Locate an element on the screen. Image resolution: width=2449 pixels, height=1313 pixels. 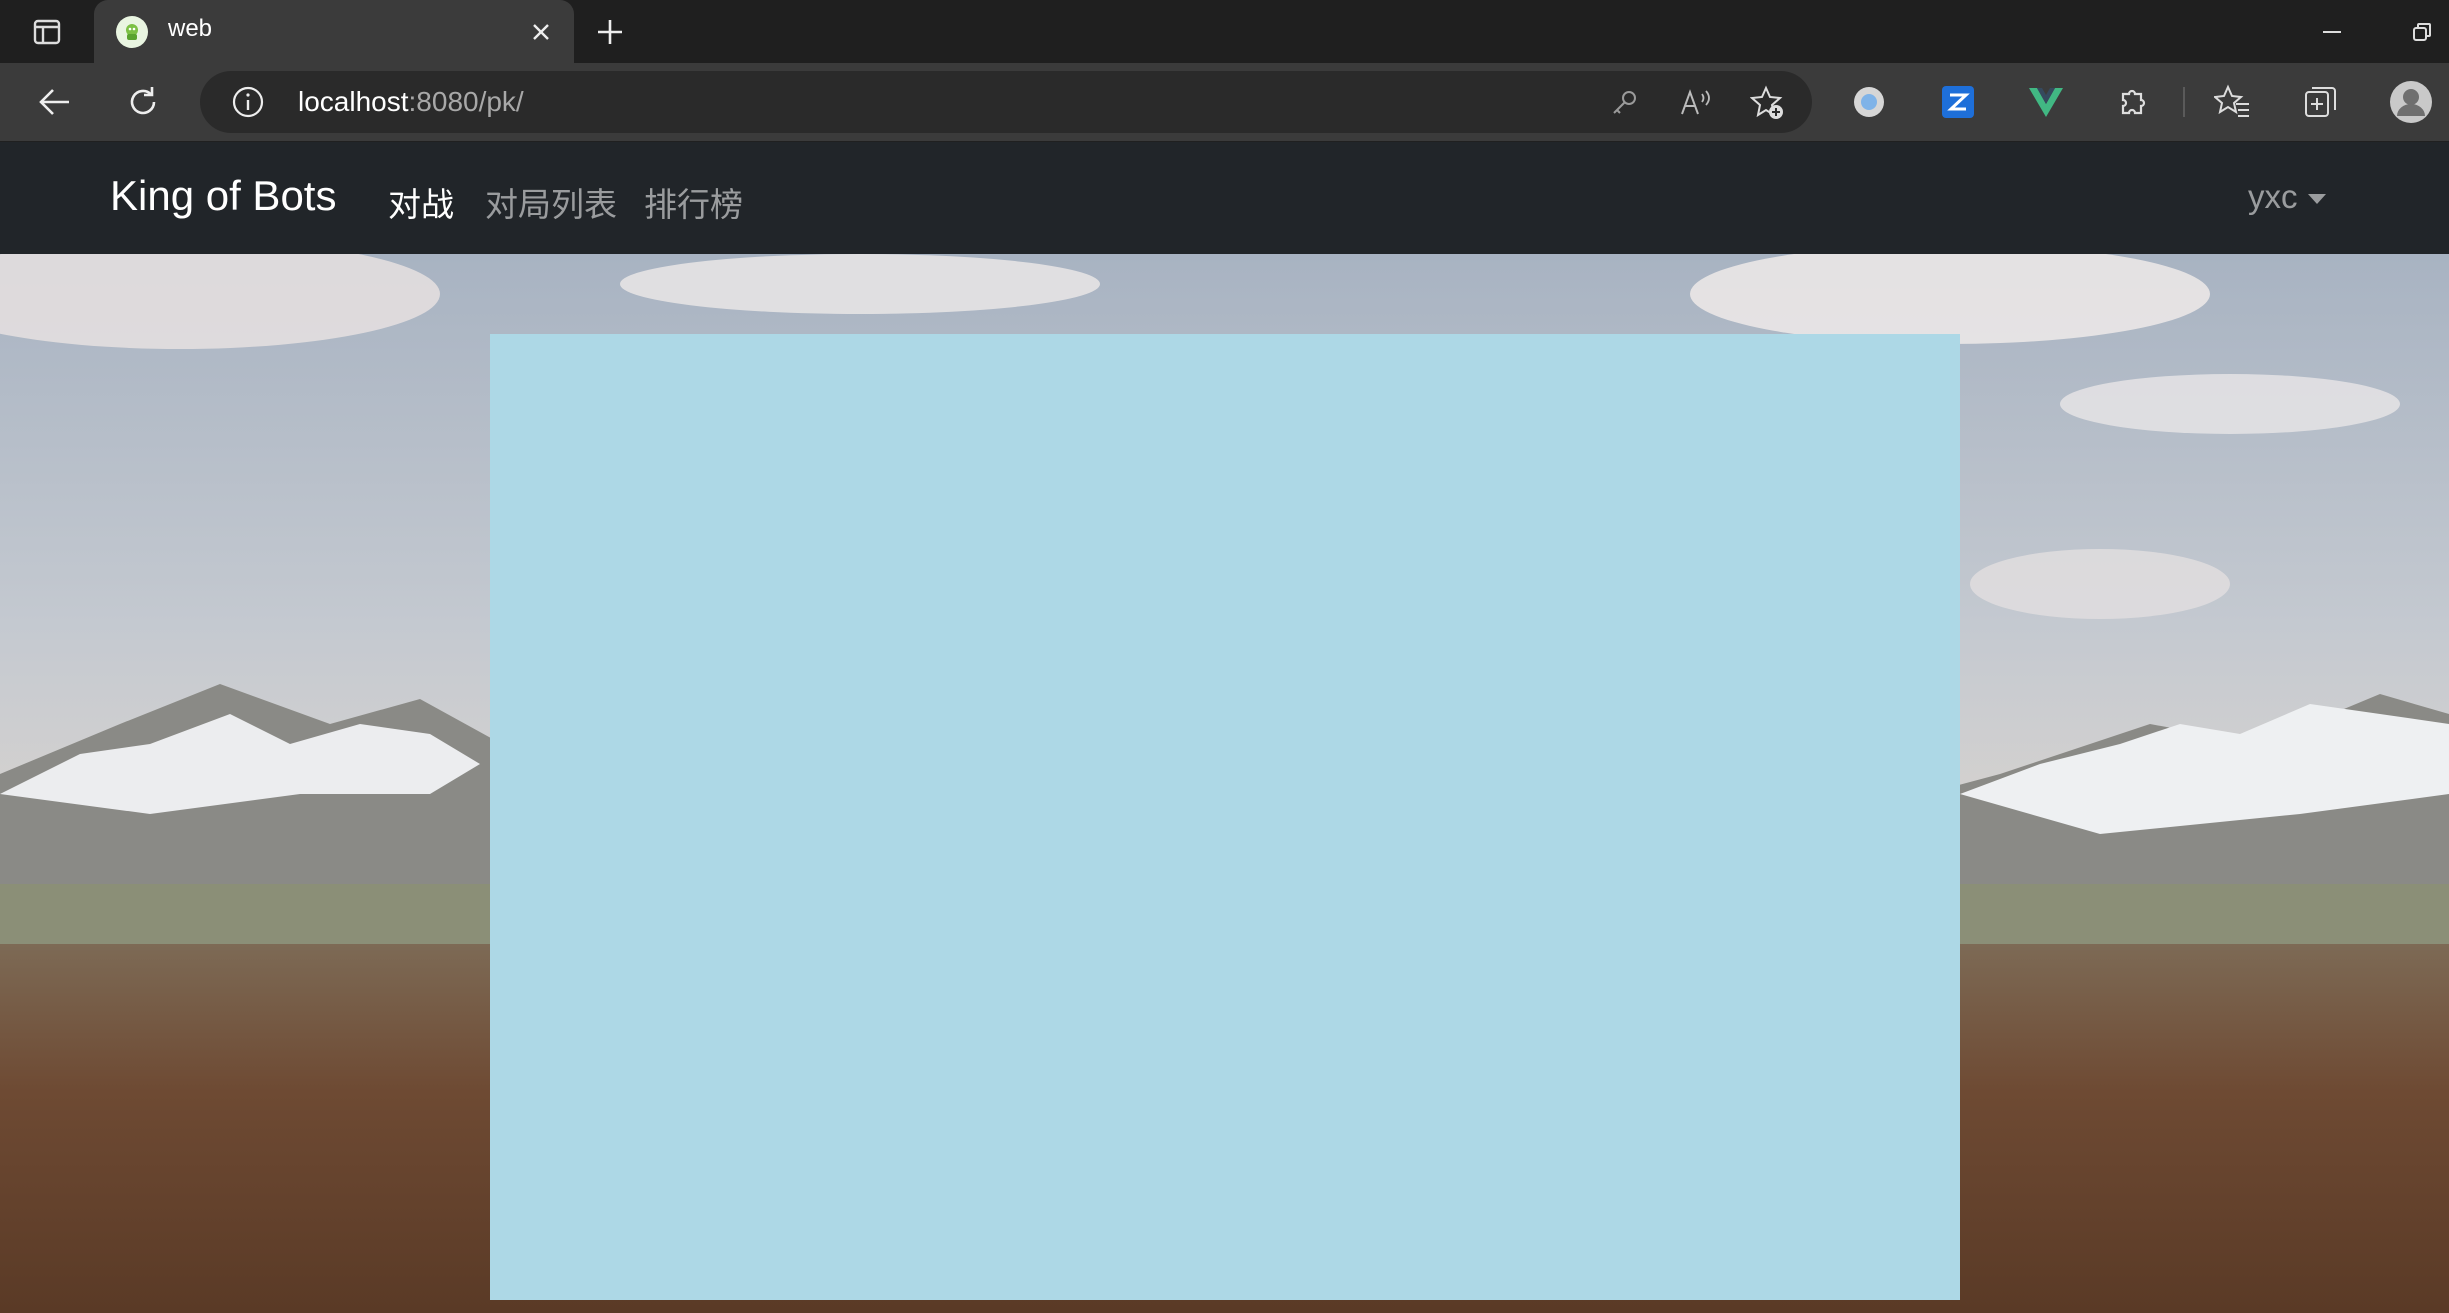
profile-icon is located at coordinates (2411, 102).